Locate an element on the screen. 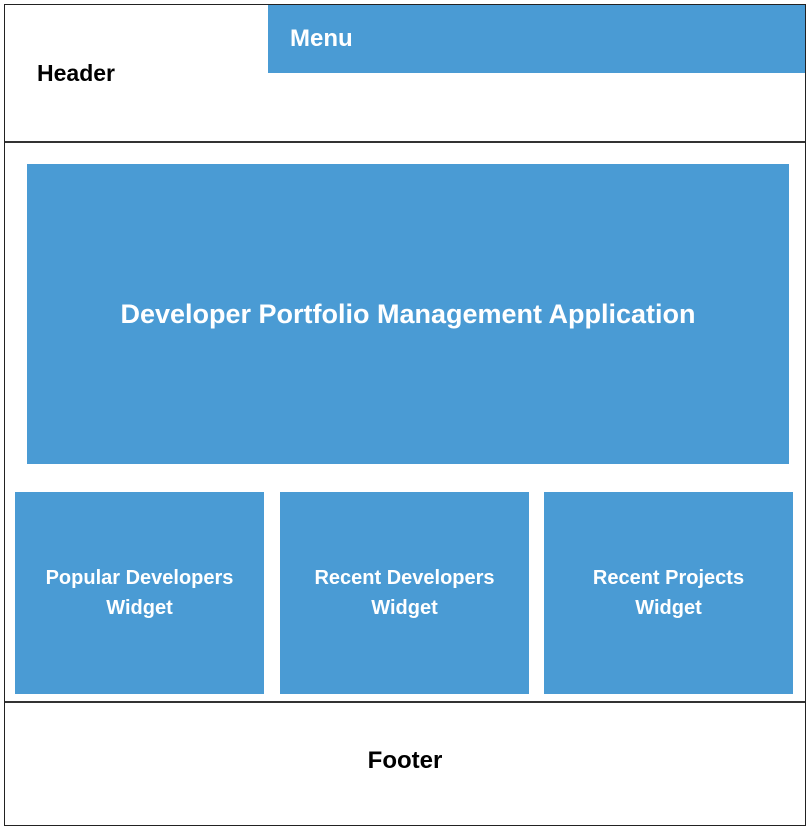 The width and height of the screenshot is (807, 828). menu-bar: Menu is located at coordinates (536, 39).